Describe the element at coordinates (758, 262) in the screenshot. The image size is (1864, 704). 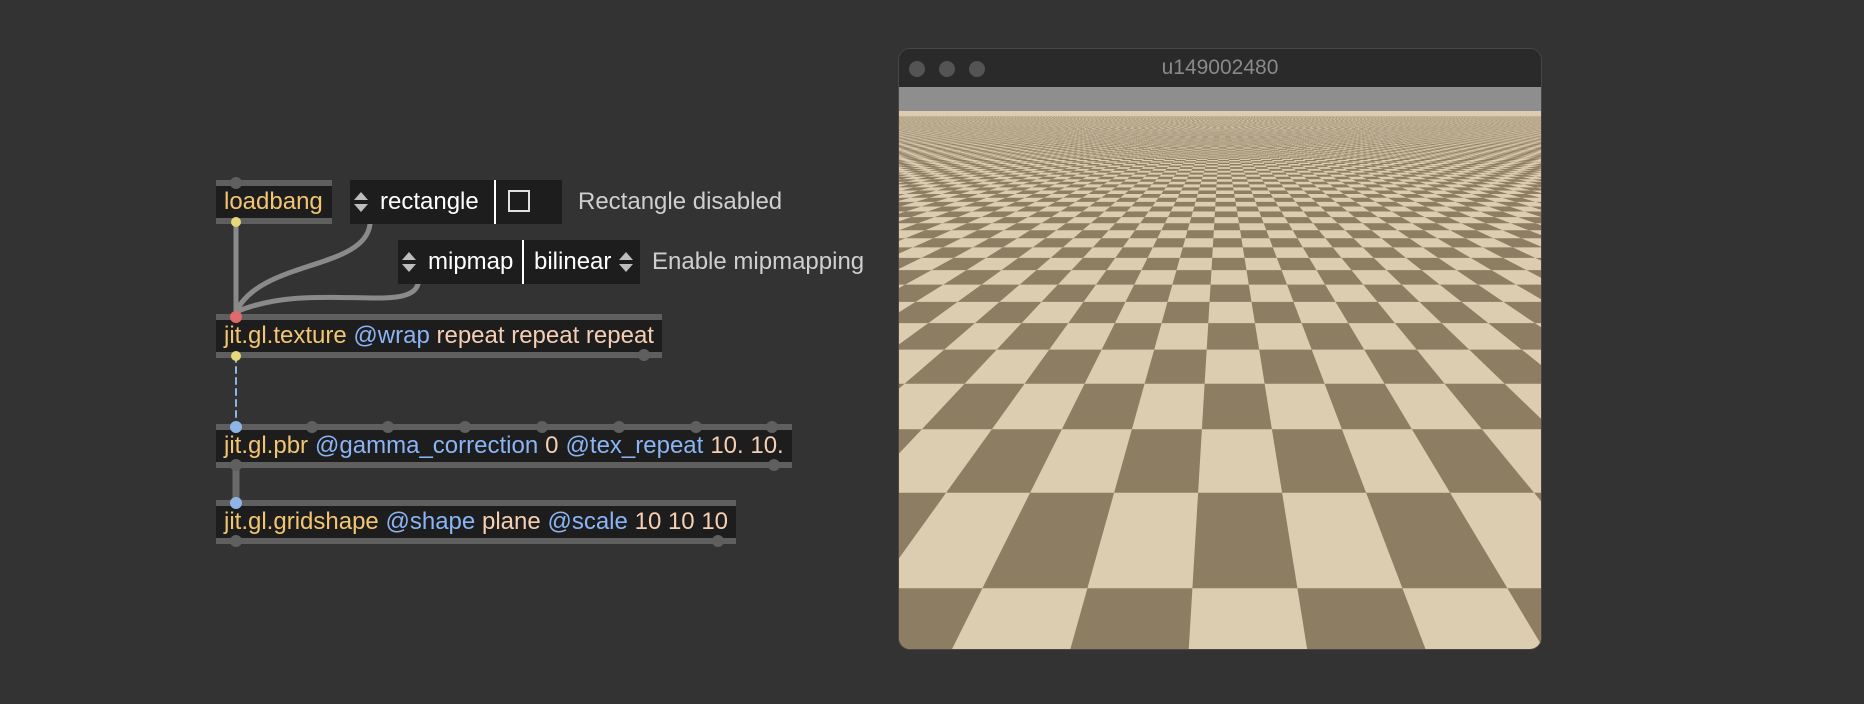
I see `mipmap-comment: Enable mipmapping` at that location.